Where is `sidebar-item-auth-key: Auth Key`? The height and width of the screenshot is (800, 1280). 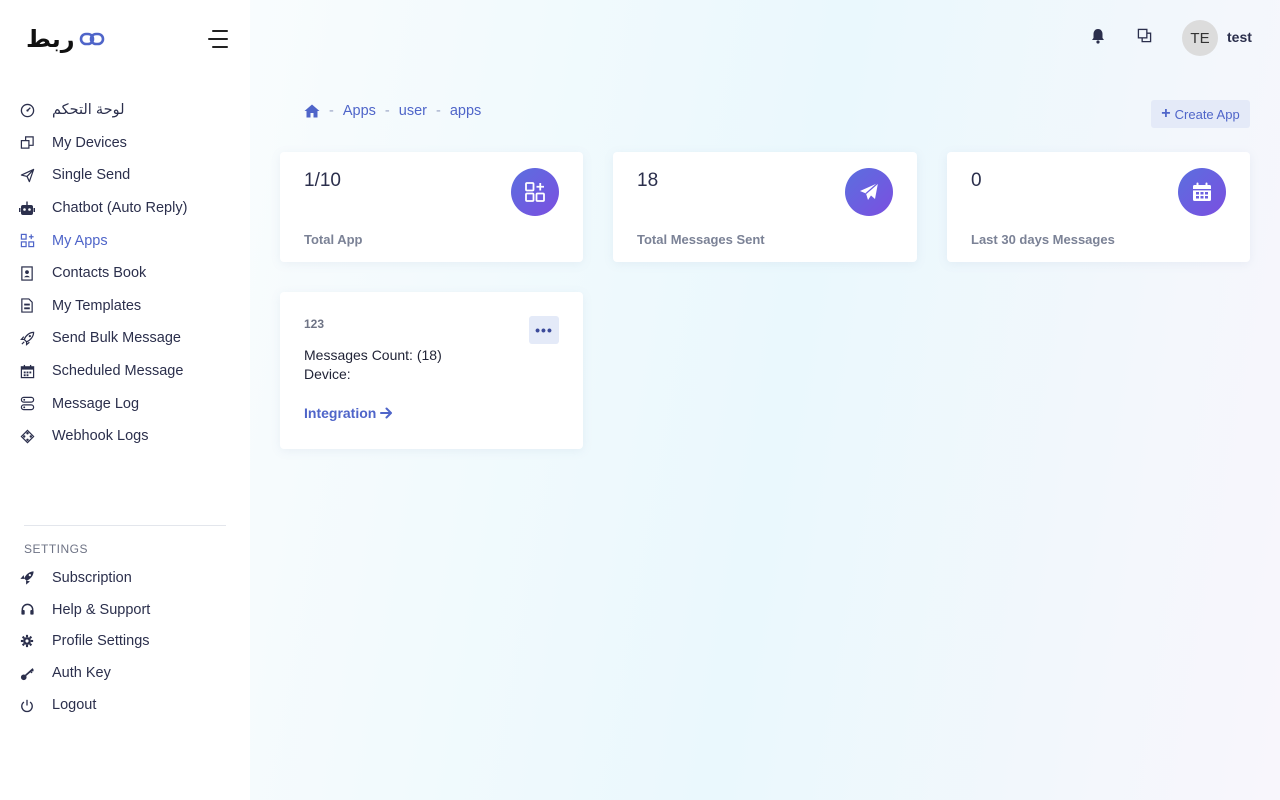 sidebar-item-auth-key: Auth Key is located at coordinates (125, 673).